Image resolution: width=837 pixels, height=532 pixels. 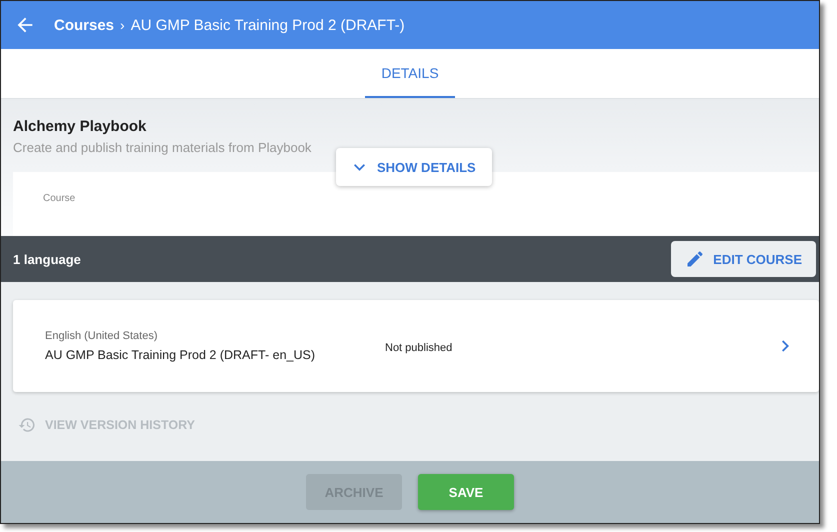 I want to click on show-details-button: SHOW DETAILS, so click(x=414, y=167).